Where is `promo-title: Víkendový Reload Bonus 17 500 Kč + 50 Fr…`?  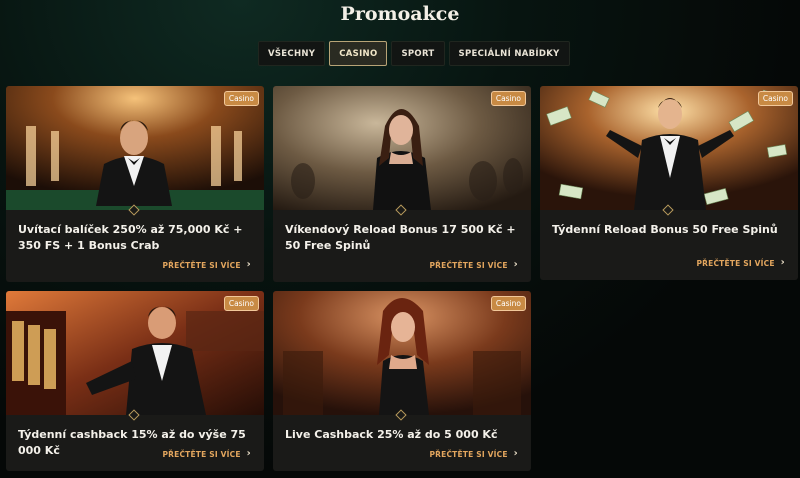
promo-title: Víkendový Reload Bonus 17 500 Kč + 50 Fr… is located at coordinates (400, 237).